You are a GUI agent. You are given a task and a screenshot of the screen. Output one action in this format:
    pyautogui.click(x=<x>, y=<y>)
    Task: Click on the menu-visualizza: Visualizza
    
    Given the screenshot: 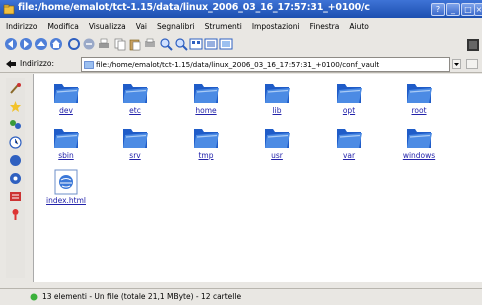 What is the action you would take?
    pyautogui.click(x=106, y=26)
    